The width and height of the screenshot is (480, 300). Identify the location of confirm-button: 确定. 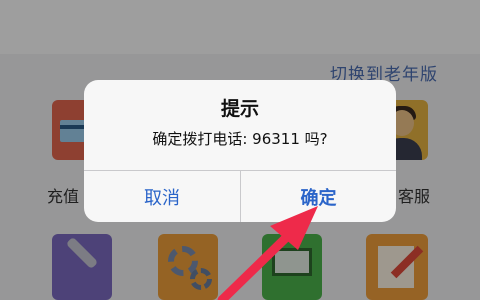
(318, 196).